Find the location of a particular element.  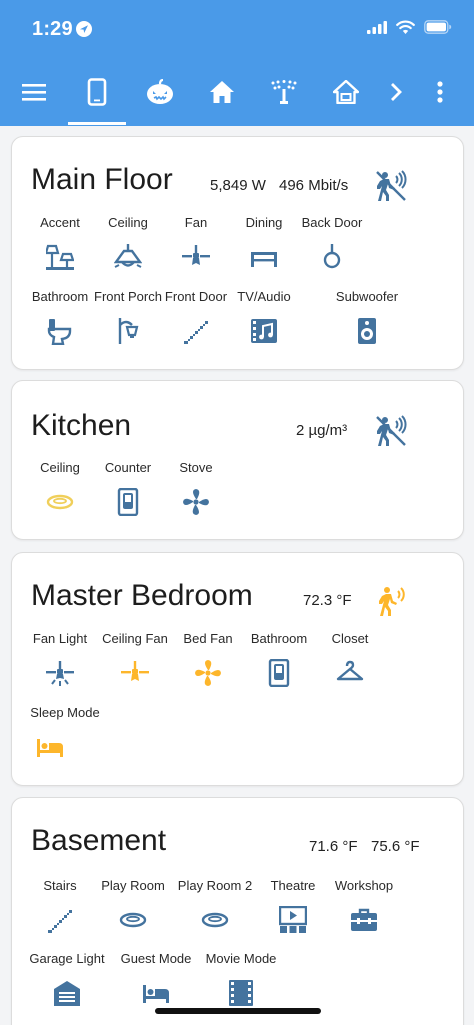

home-indicator is located at coordinates (238, 1011).